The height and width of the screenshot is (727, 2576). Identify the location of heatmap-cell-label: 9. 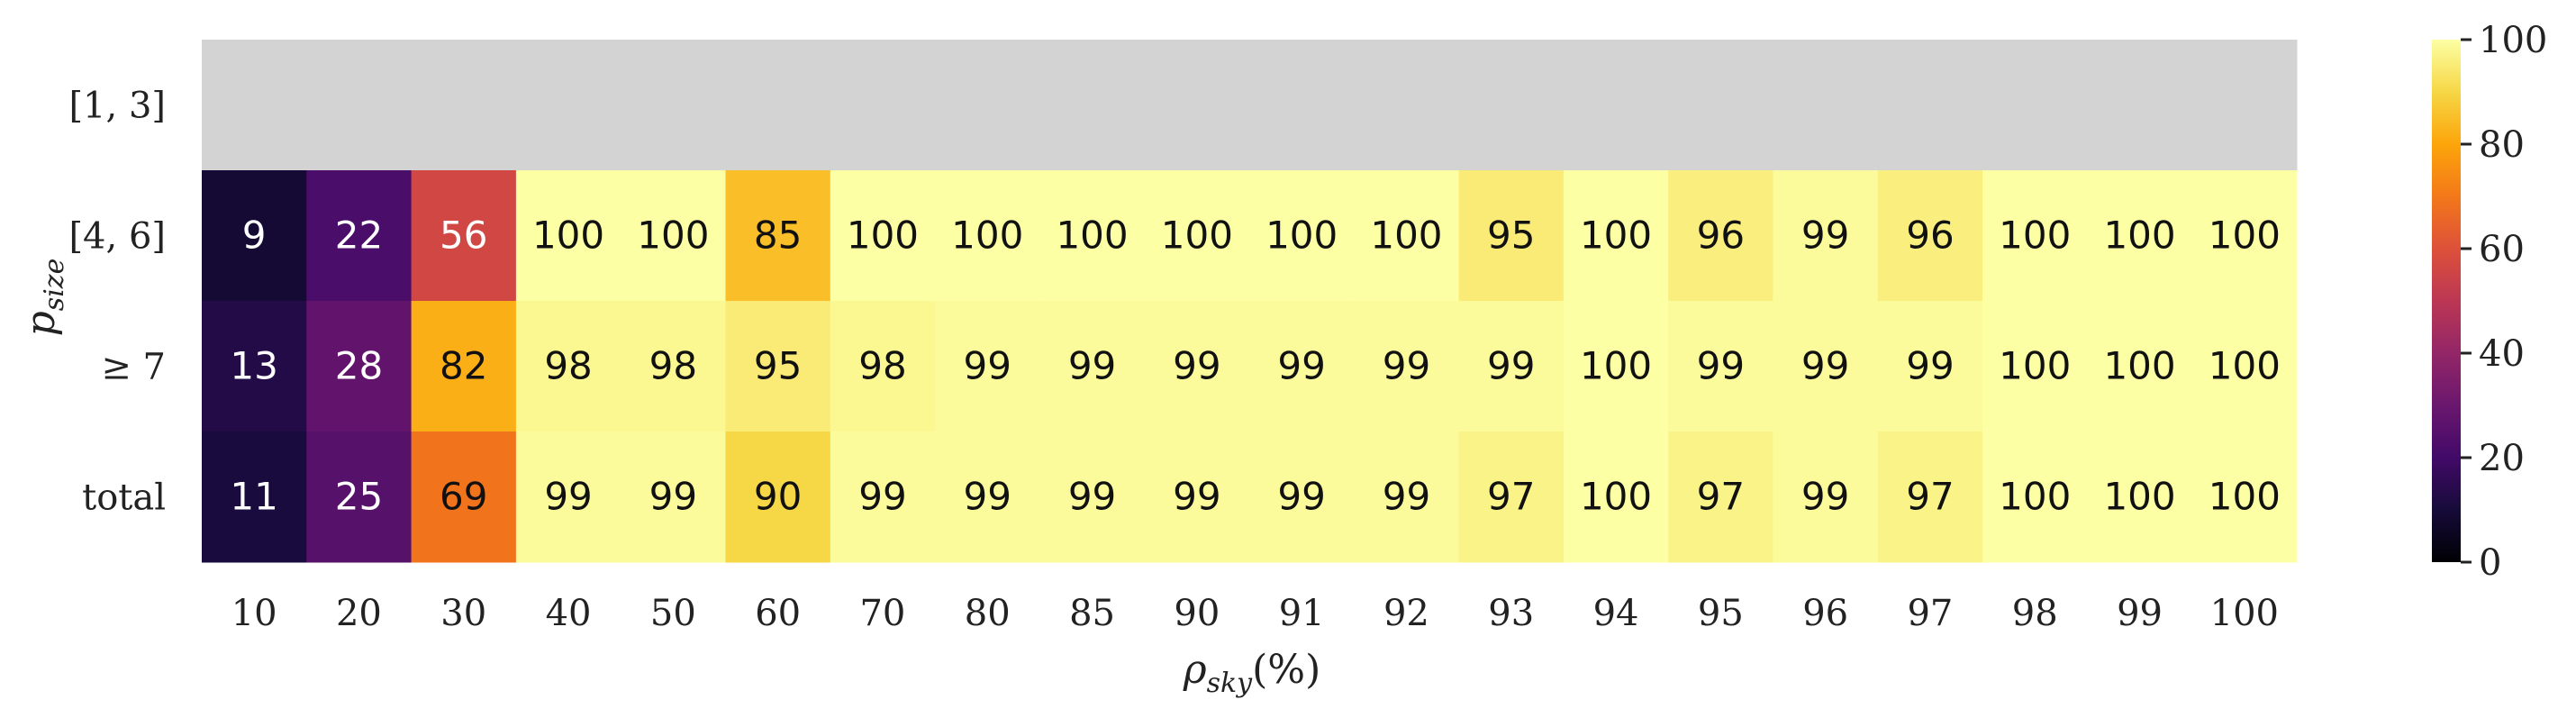
(254, 236).